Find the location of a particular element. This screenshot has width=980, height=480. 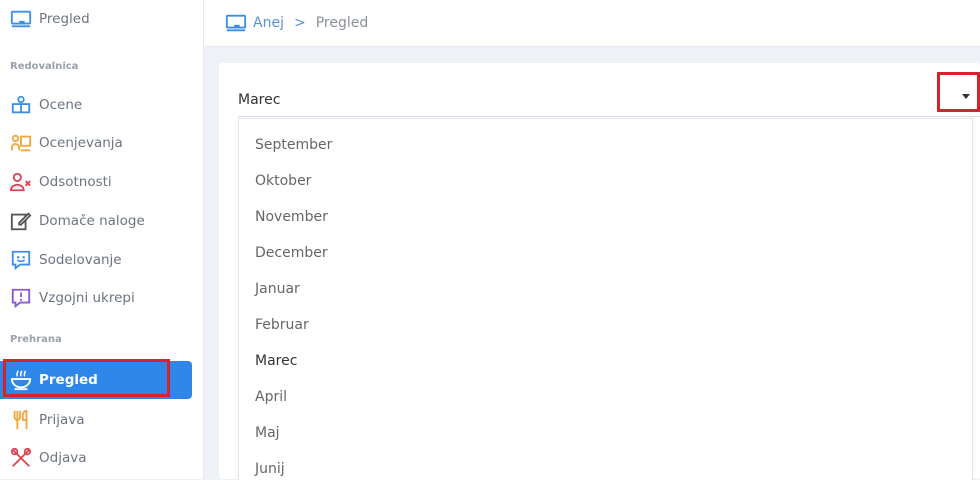

cutlery-icon is located at coordinates (20, 419).